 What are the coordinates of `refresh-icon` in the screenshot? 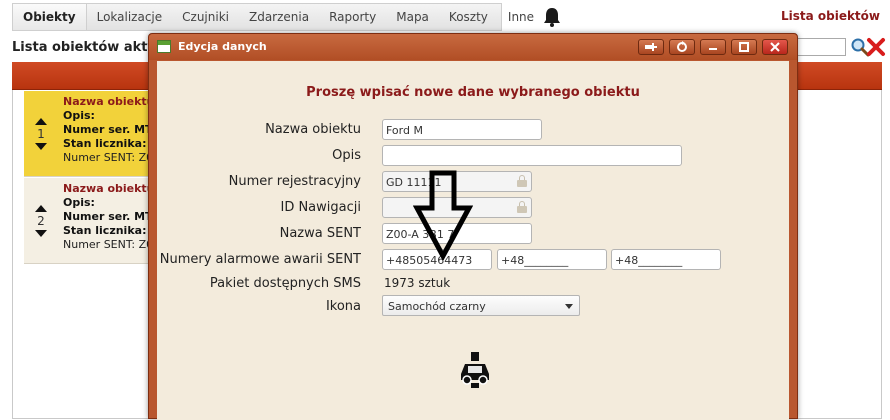 It's located at (682, 46).